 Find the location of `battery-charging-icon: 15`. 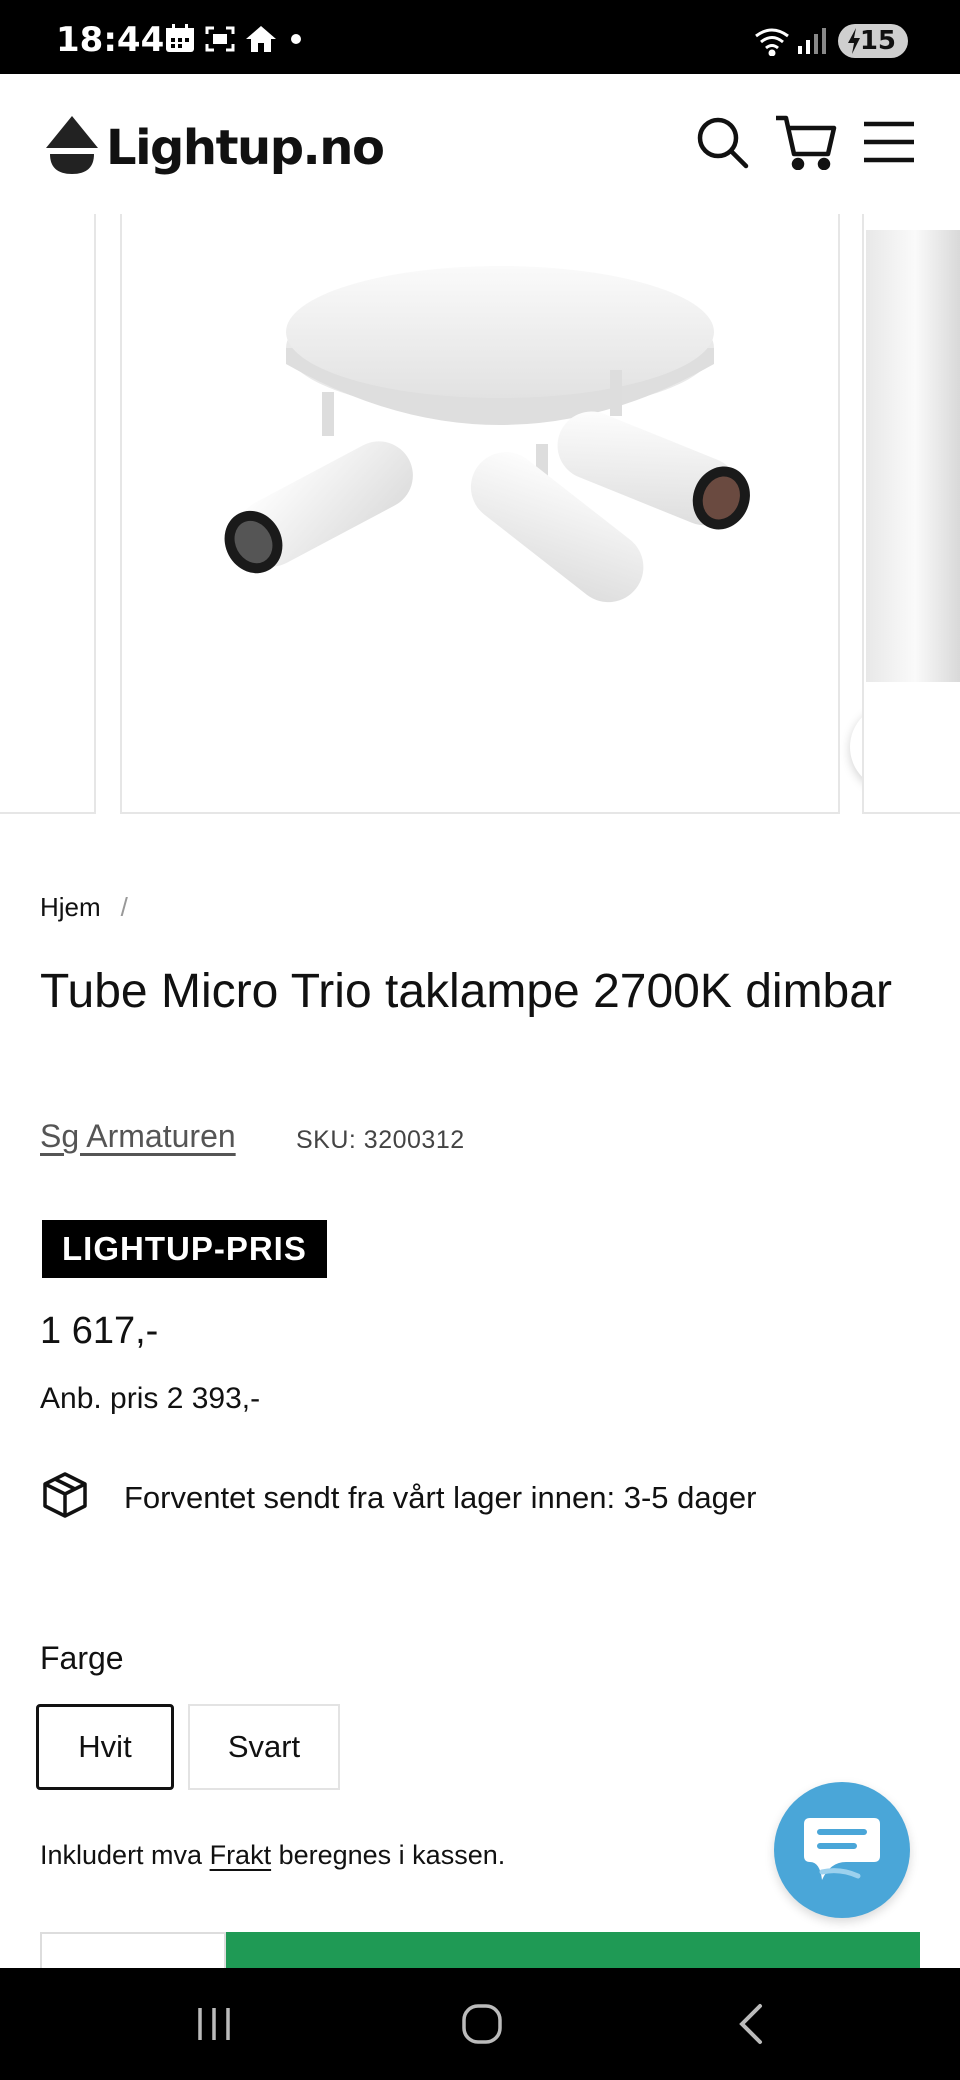

battery-charging-icon: 15 is located at coordinates (873, 41).